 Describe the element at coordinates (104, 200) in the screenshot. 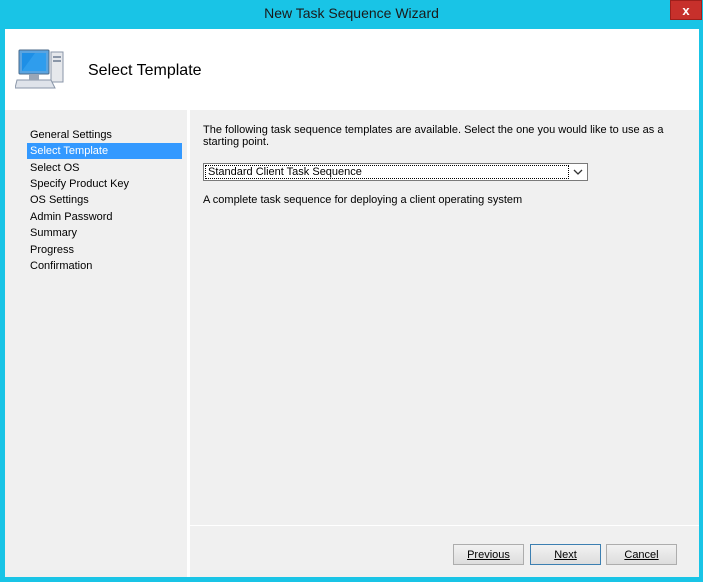

I see `nav-item-os-settings: OS Settings` at that location.